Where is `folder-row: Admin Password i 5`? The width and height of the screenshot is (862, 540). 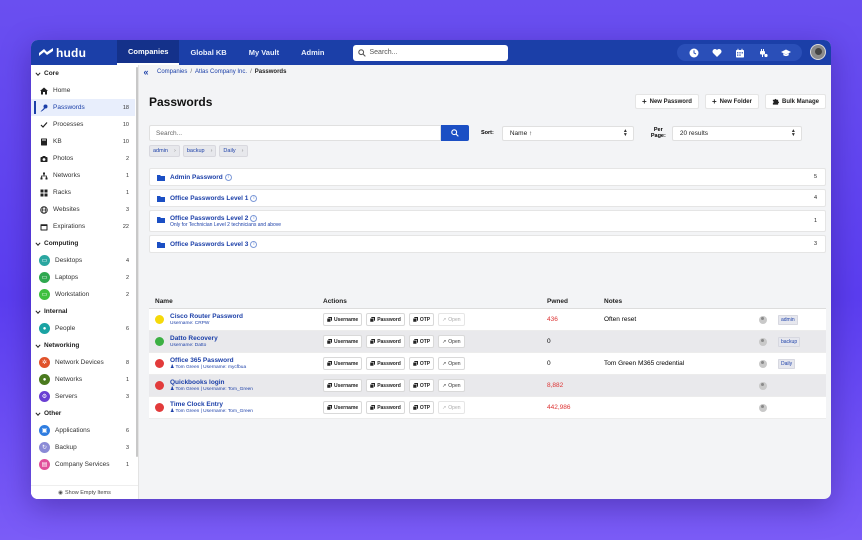 folder-row: Admin Password i 5 is located at coordinates (487, 177).